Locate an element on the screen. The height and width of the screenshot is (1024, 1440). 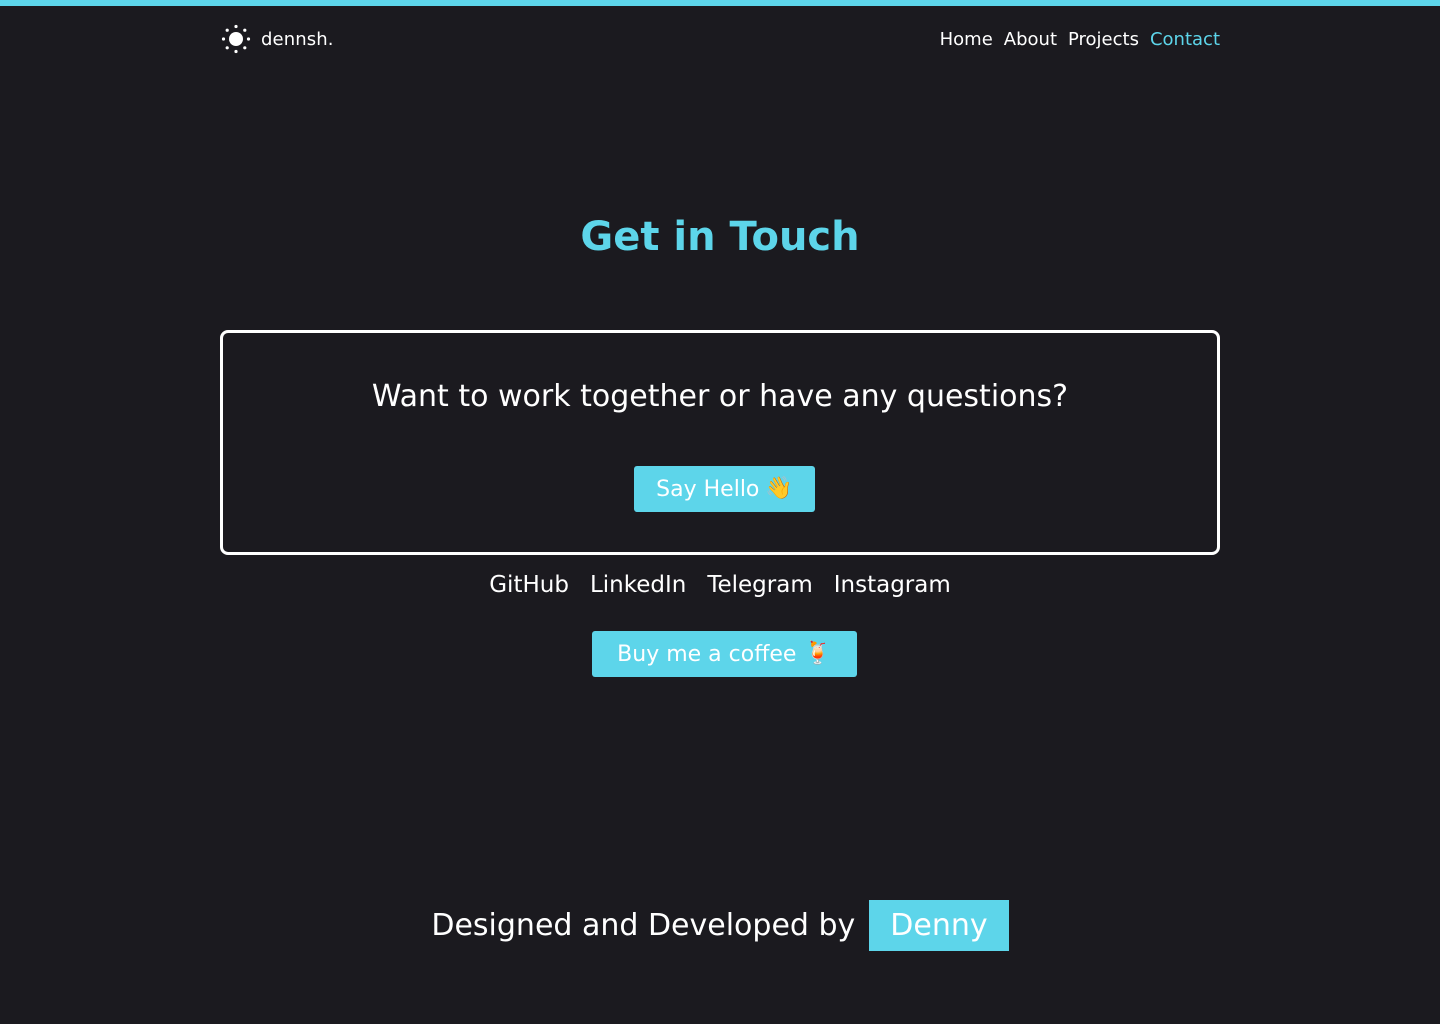
brand-name: dennsh. is located at coordinates (297, 39).